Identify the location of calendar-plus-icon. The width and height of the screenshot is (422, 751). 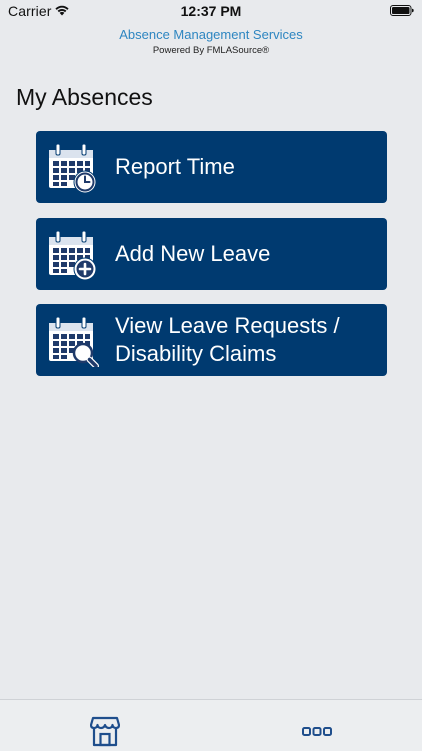
(73, 255).